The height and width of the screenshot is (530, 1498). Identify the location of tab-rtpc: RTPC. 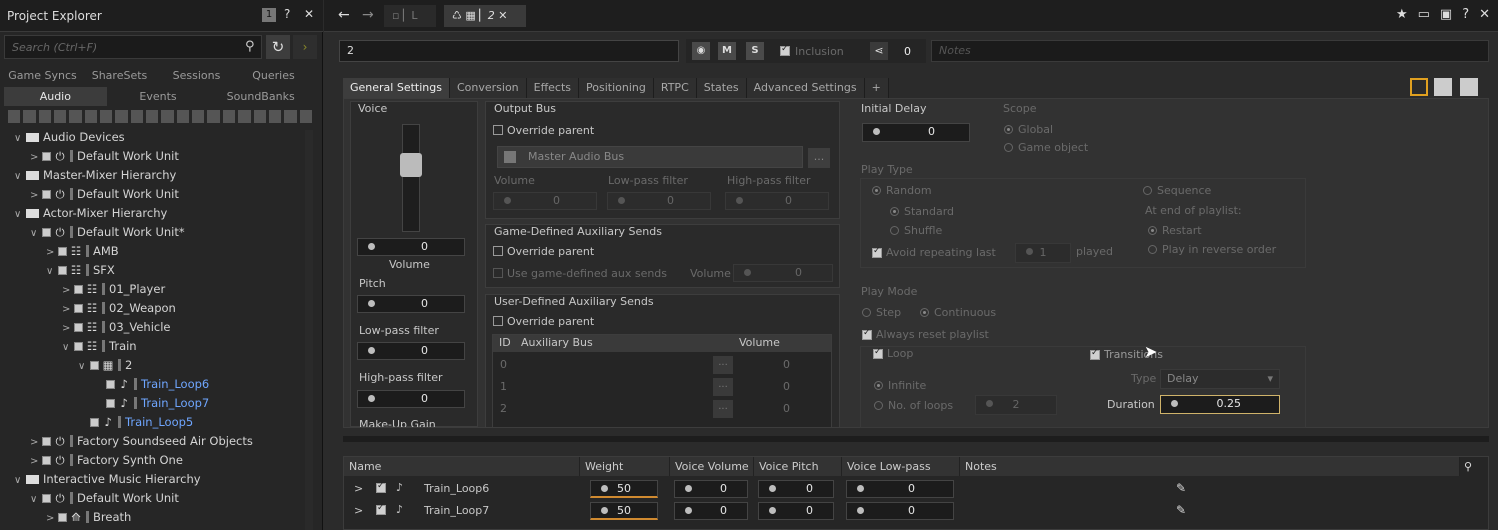
(675, 88).